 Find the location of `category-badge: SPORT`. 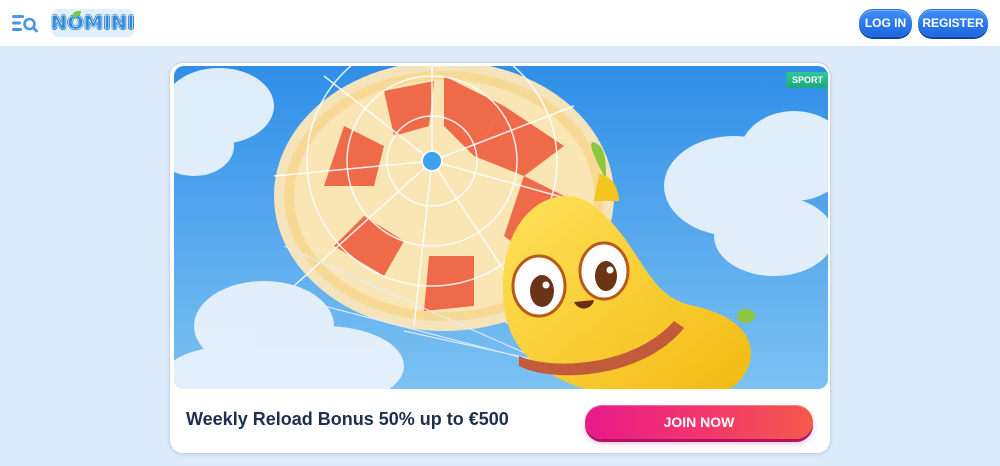

category-badge: SPORT is located at coordinates (807, 80).